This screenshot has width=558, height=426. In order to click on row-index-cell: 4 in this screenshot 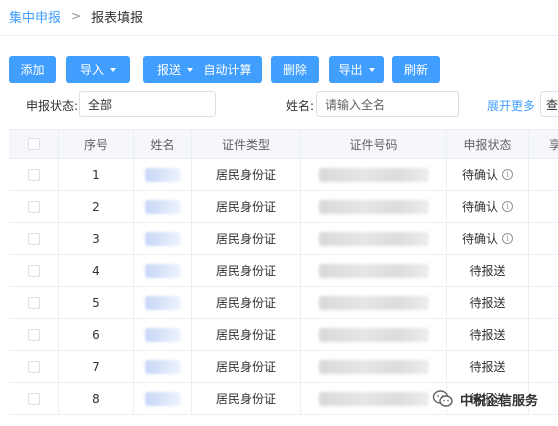, I will do `click(96, 270)`.